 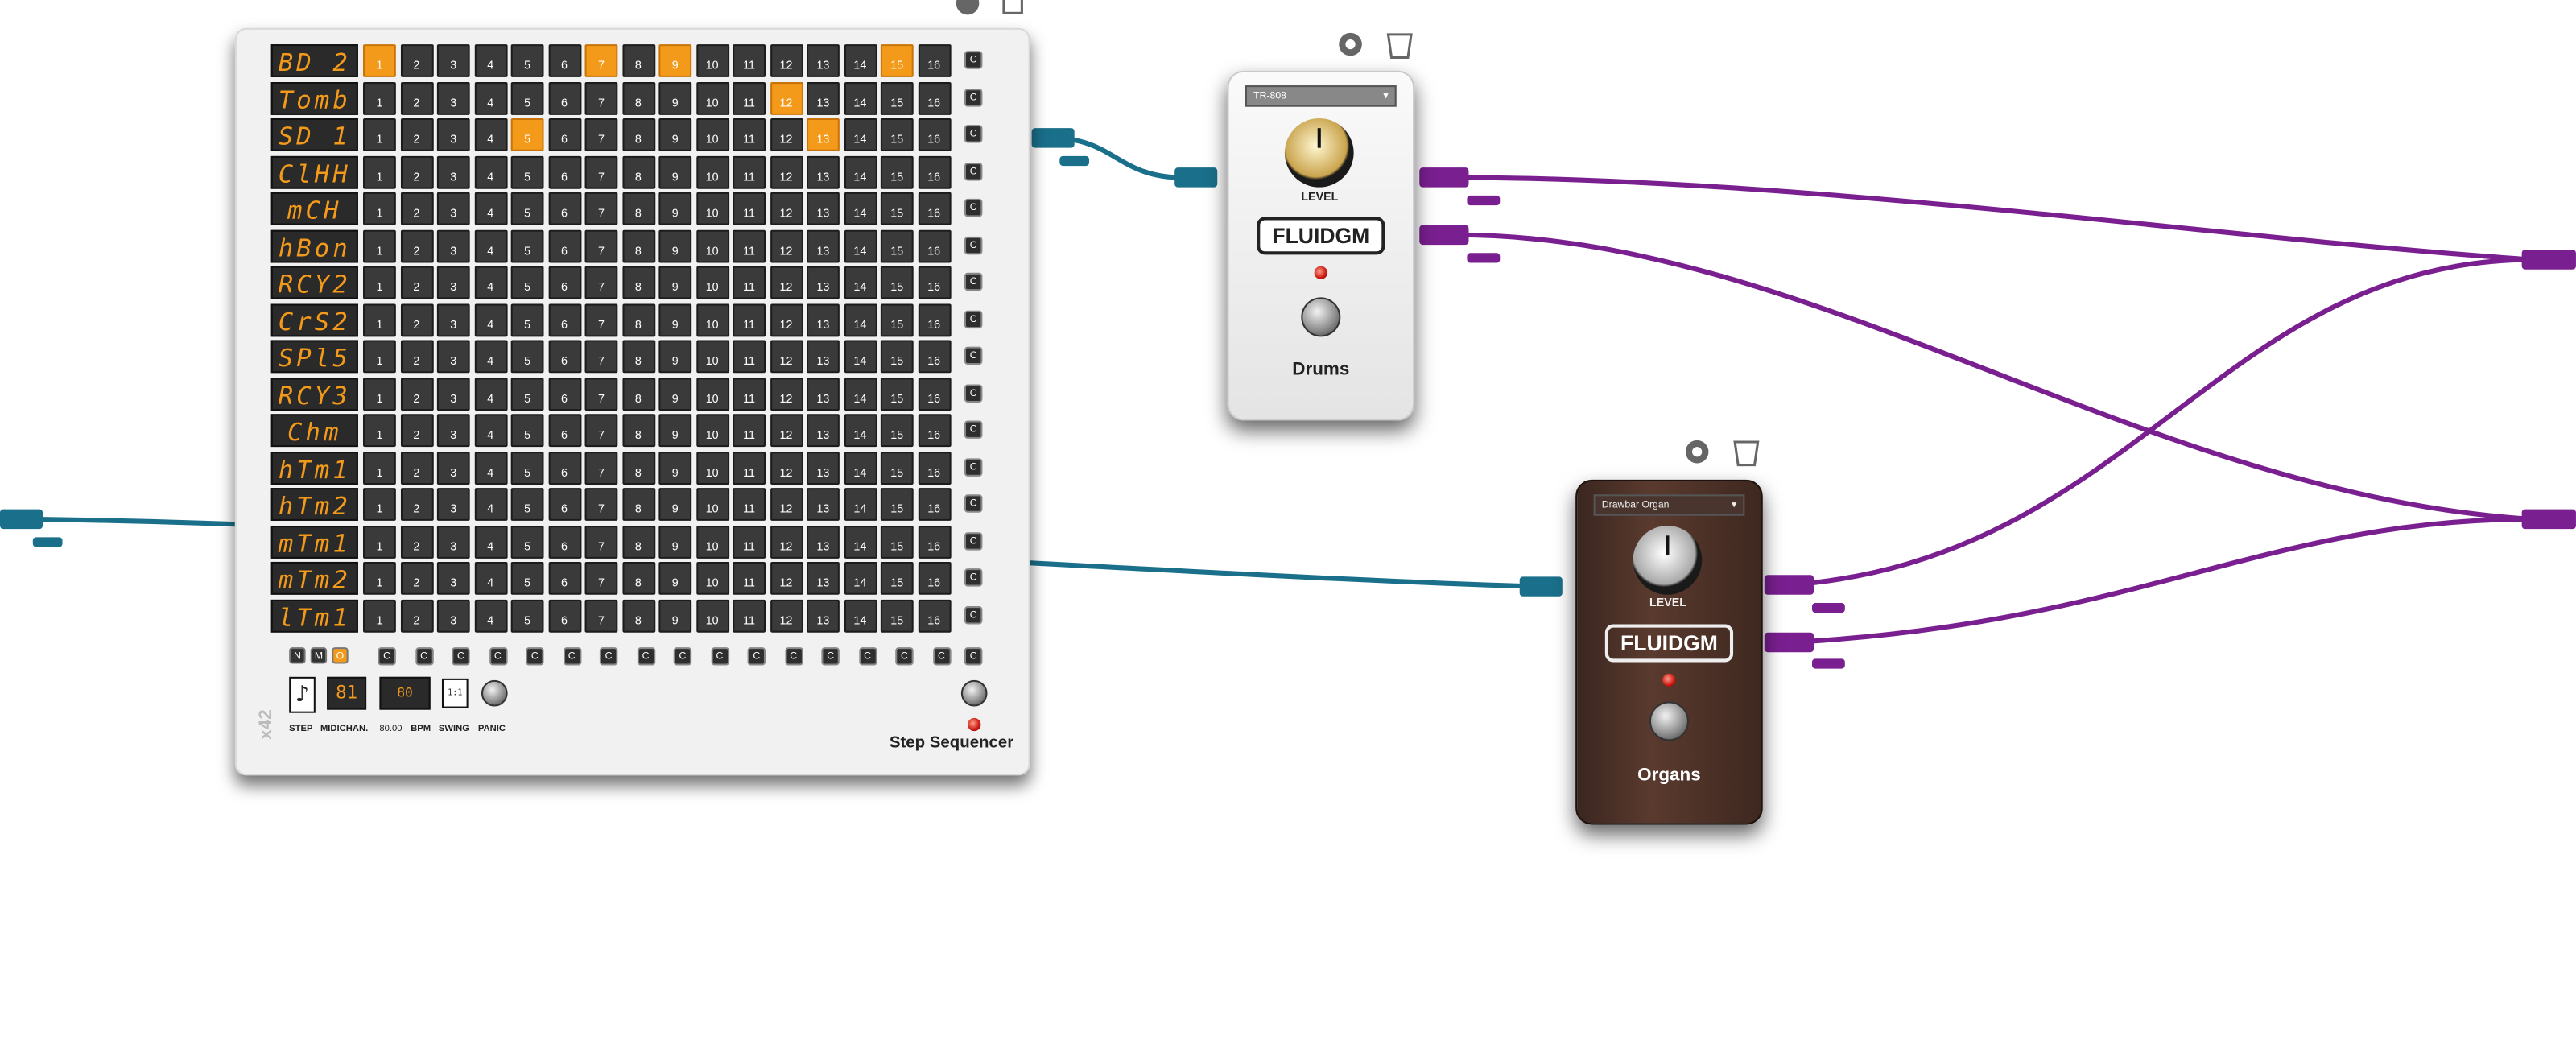 I want to click on bypass-footswitch, so click(x=1321, y=317).